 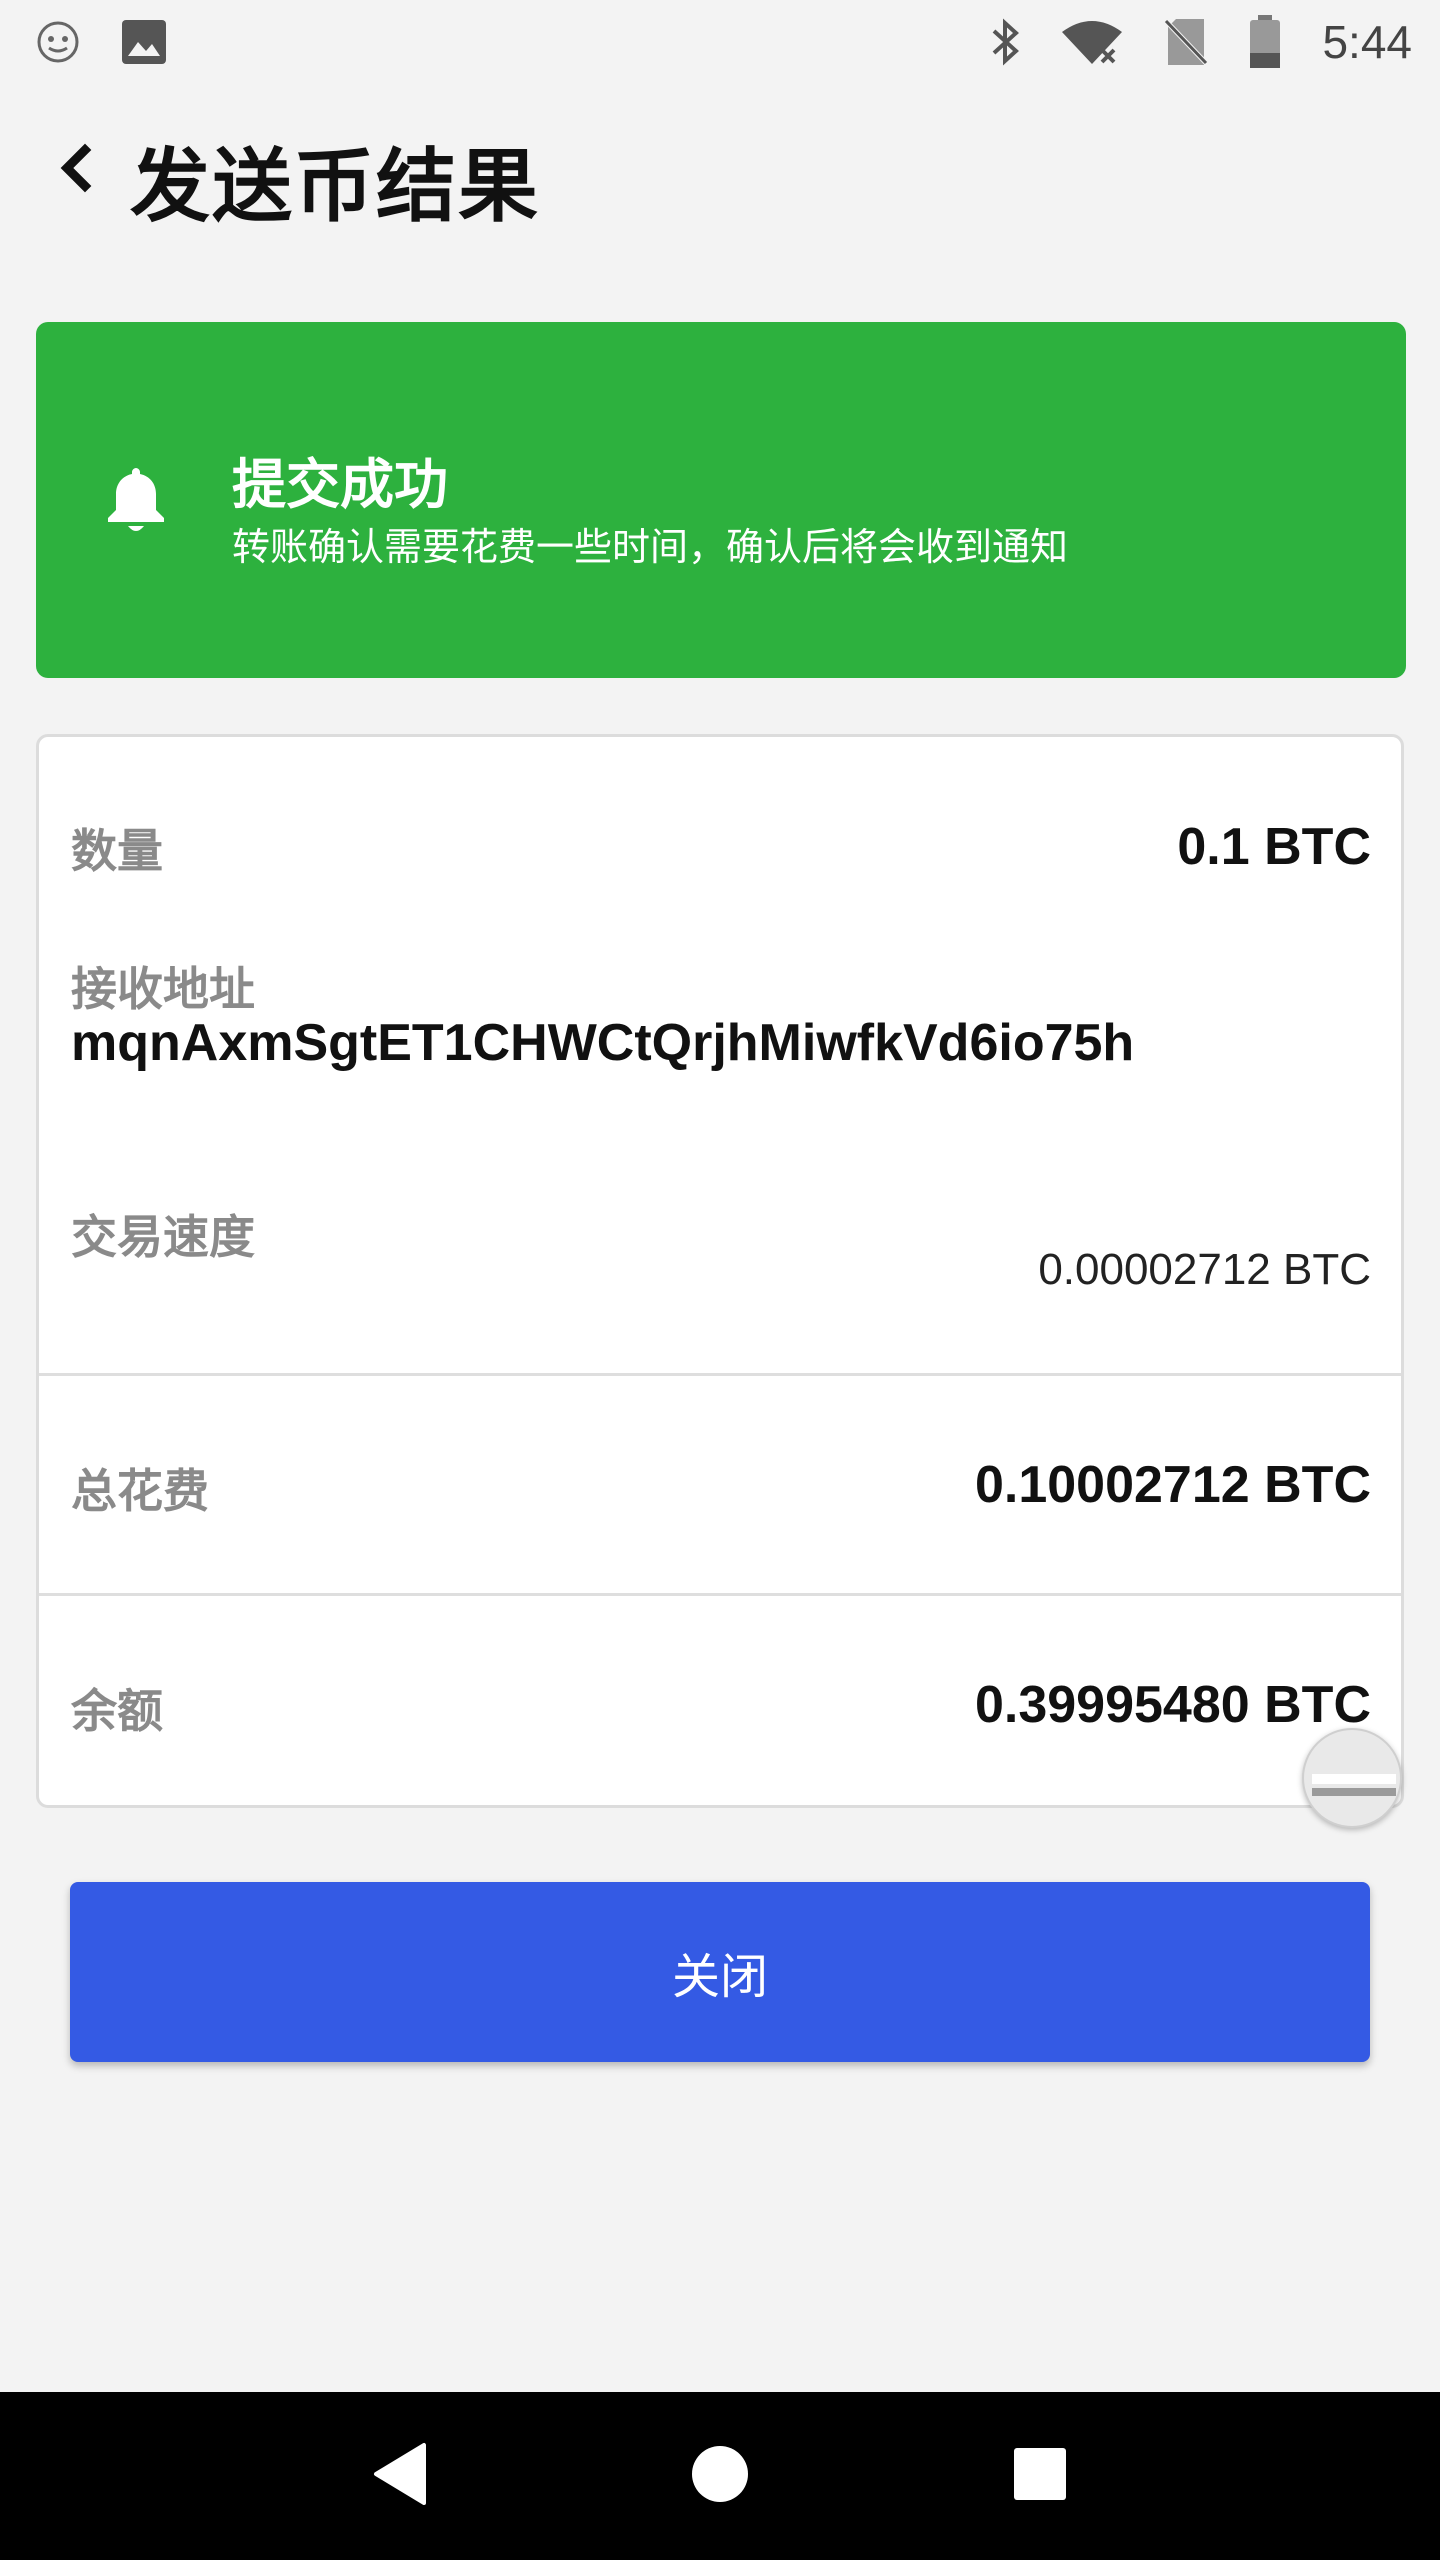 What do you see at coordinates (117, 851) in the screenshot?
I see `amount-label: 数量` at bounding box center [117, 851].